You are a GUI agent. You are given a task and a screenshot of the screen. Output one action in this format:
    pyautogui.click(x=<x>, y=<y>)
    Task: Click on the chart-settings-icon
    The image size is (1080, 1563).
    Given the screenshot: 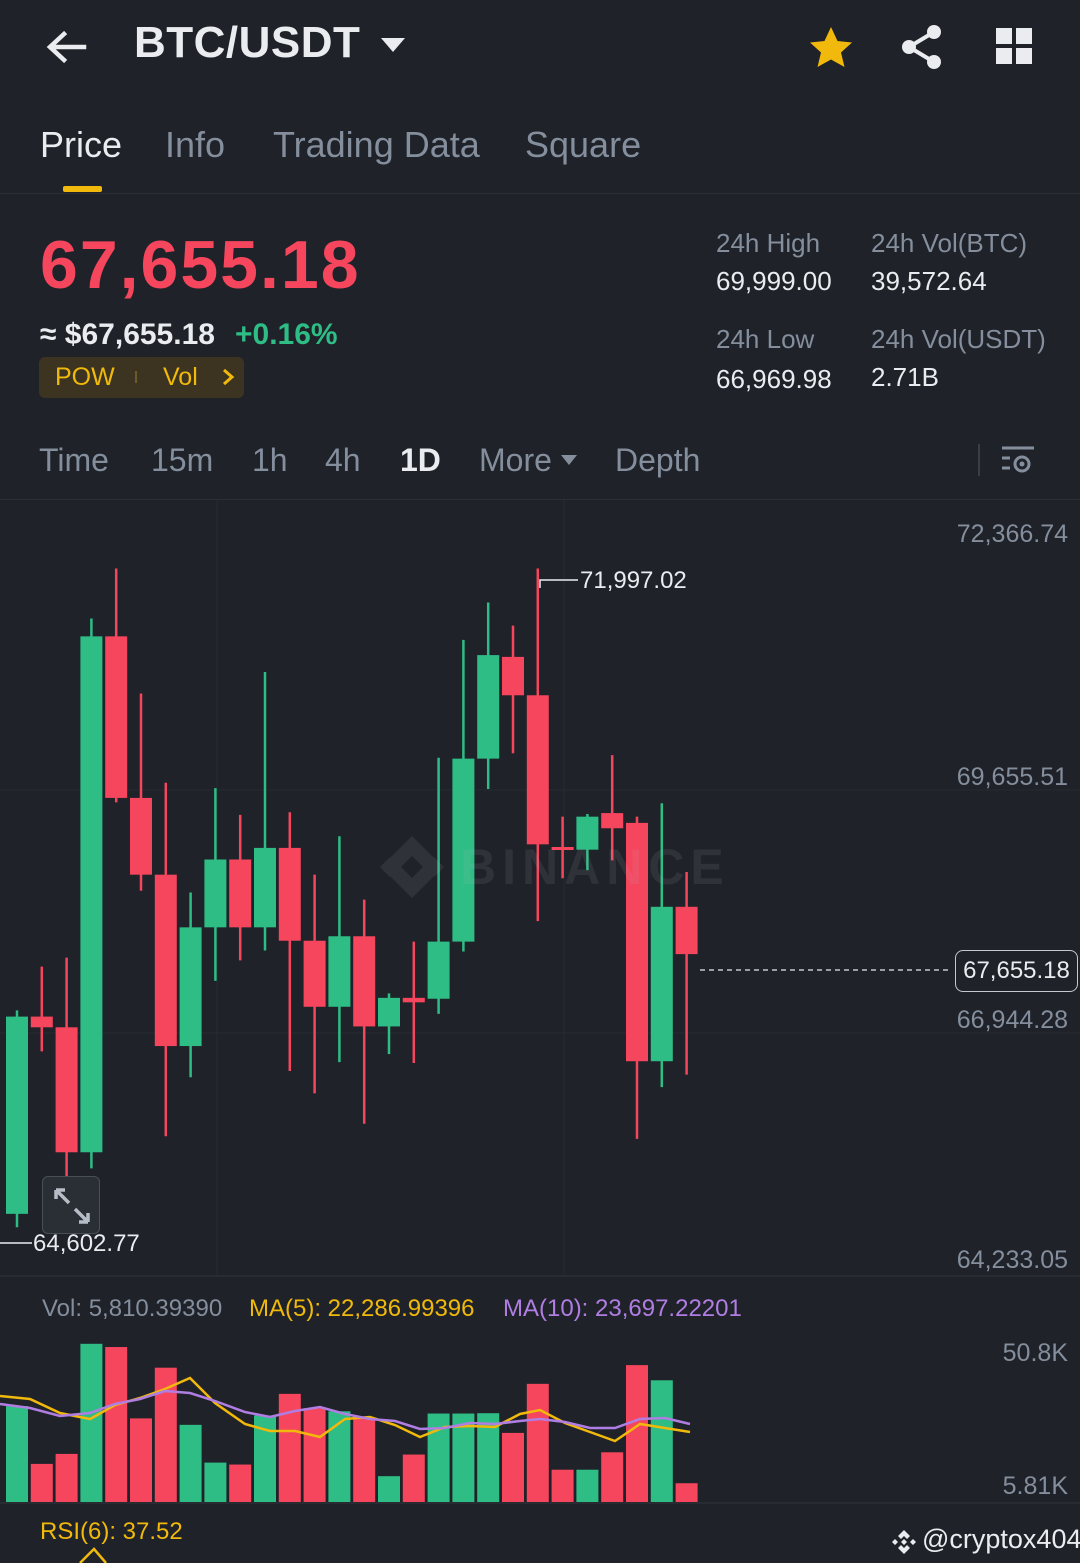 What is the action you would take?
    pyautogui.click(x=1018, y=460)
    